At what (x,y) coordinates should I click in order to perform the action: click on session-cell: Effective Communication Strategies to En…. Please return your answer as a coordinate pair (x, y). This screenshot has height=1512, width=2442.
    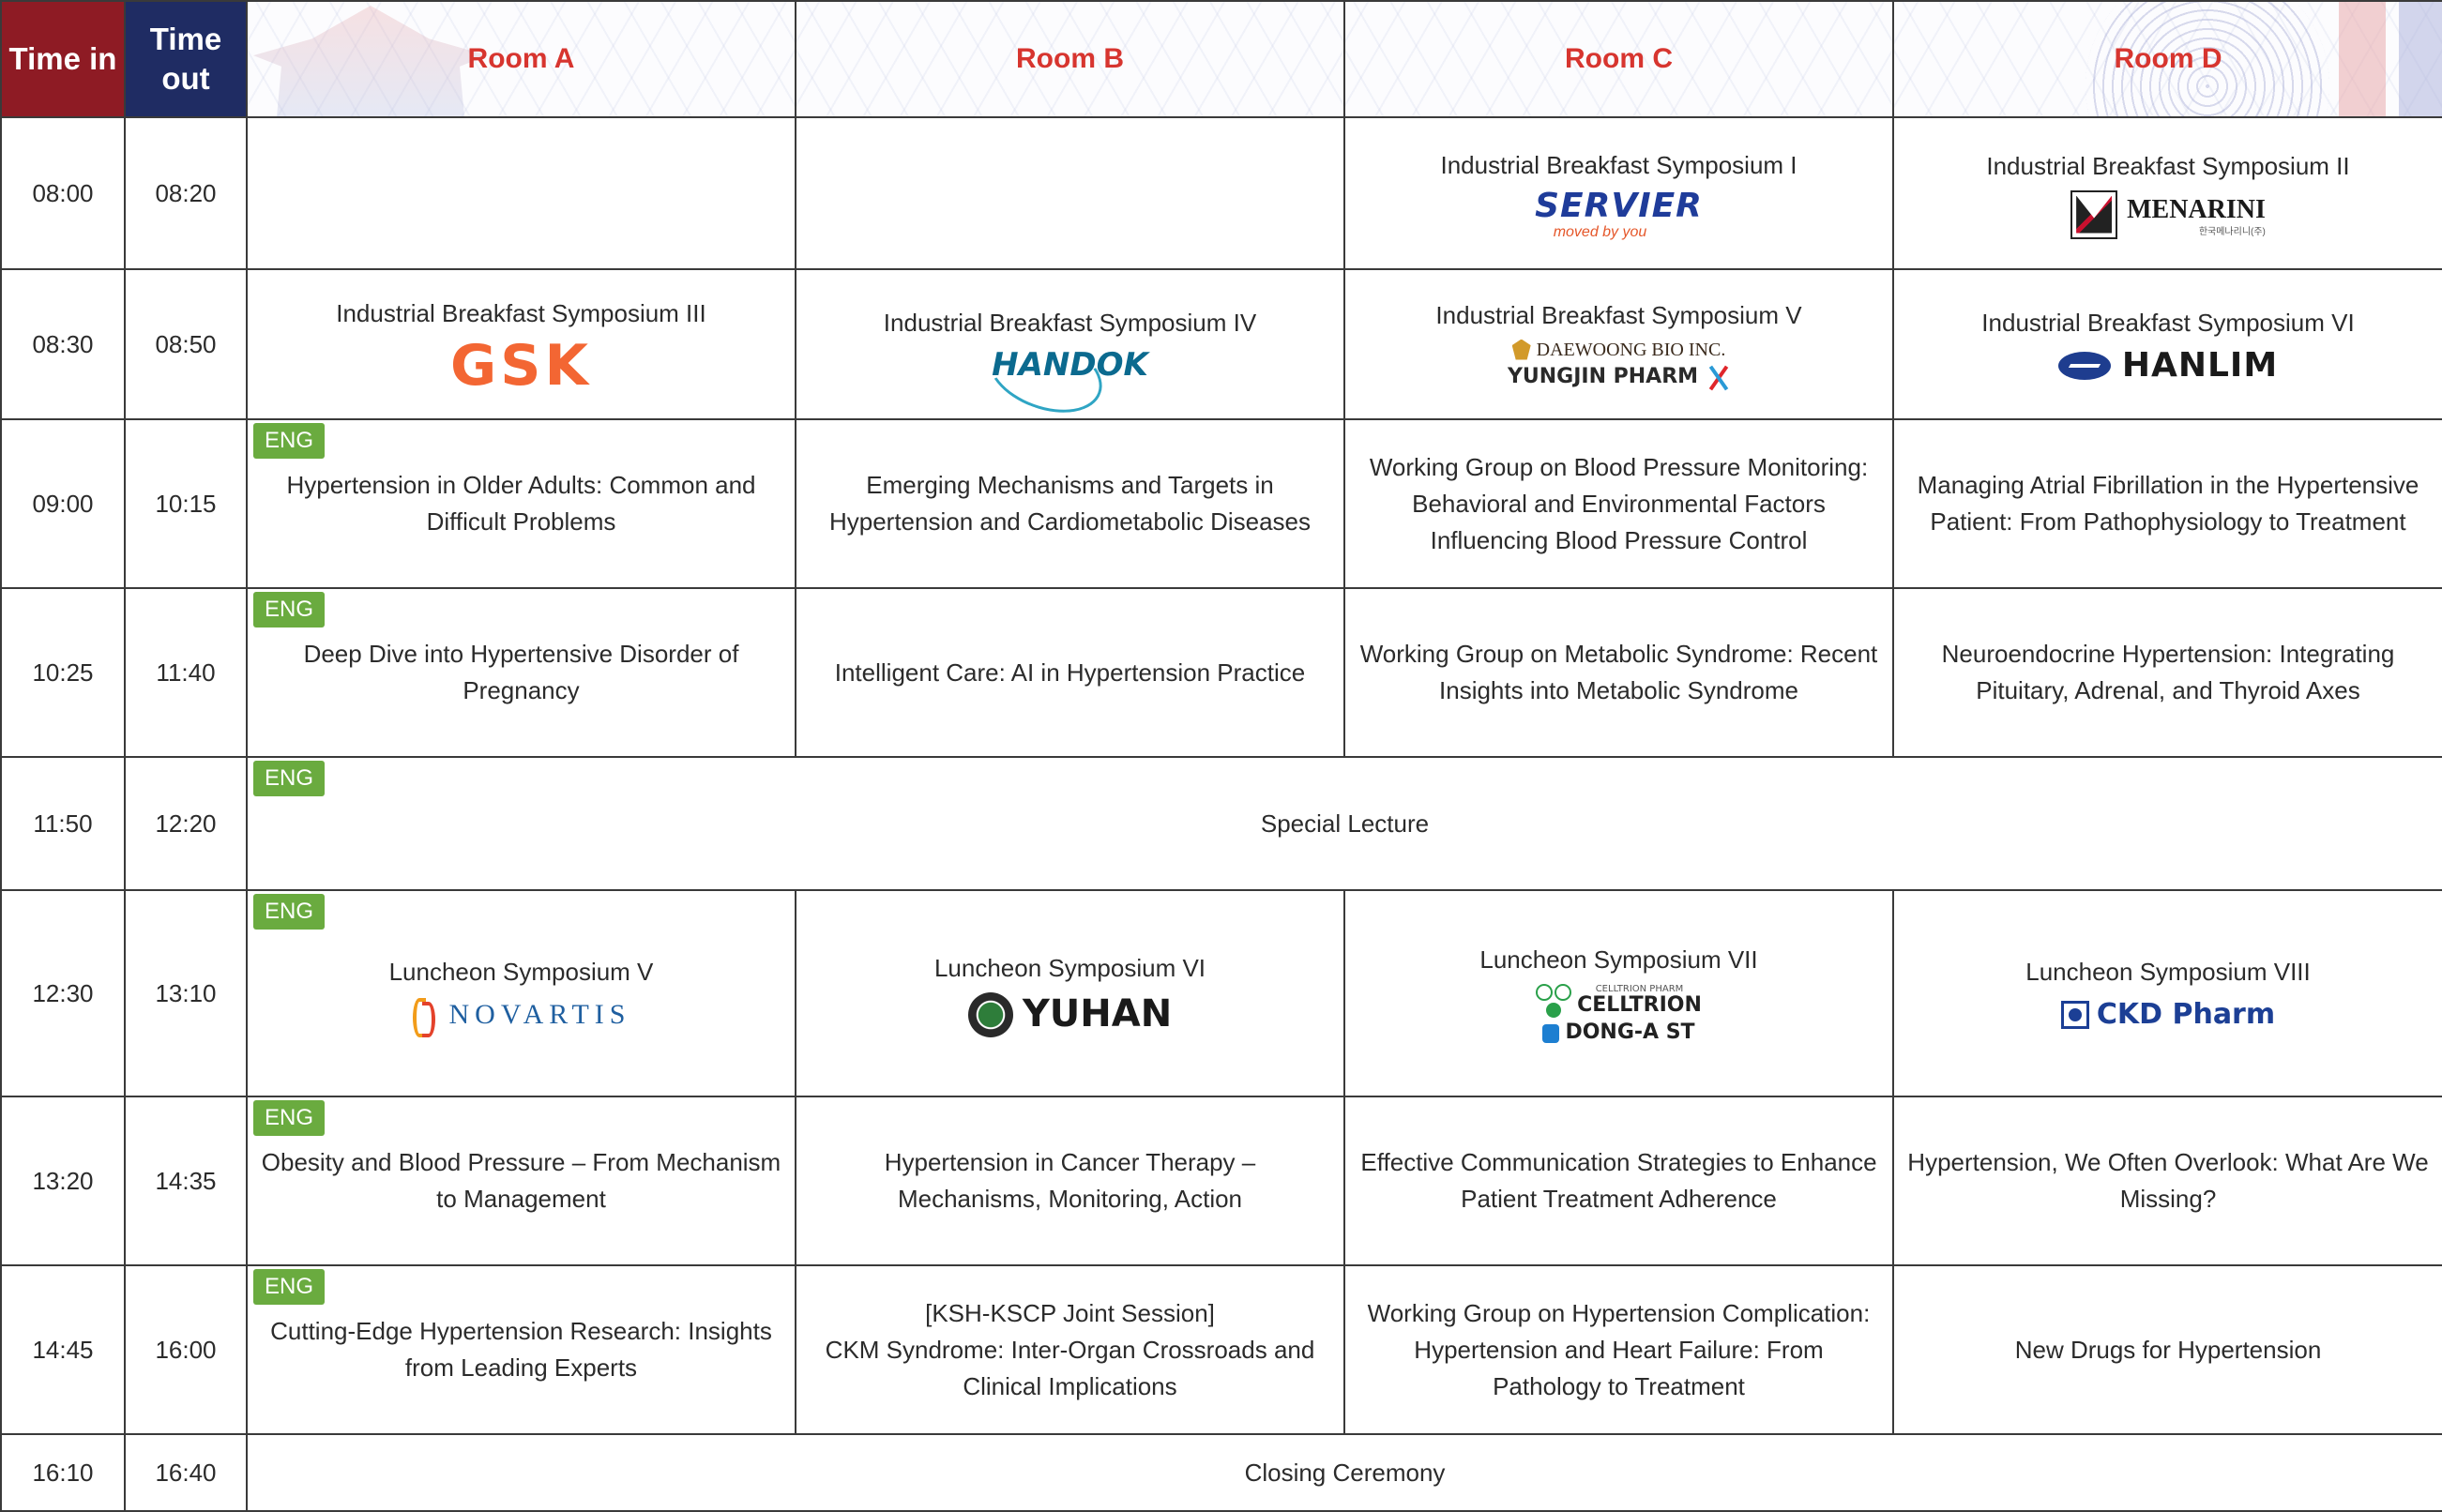
    Looking at the image, I should click on (1619, 1181).